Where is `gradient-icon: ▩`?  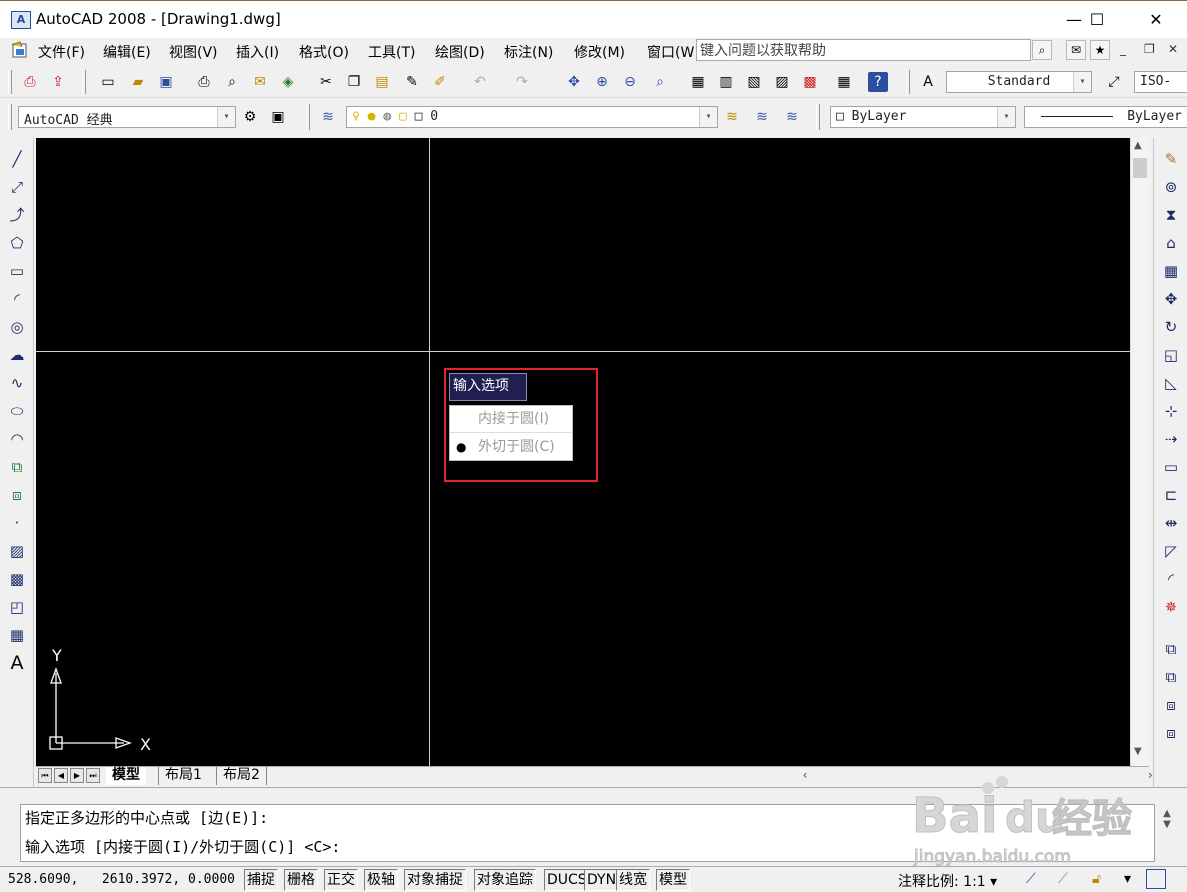
gradient-icon: ▩ is located at coordinates (17, 579).